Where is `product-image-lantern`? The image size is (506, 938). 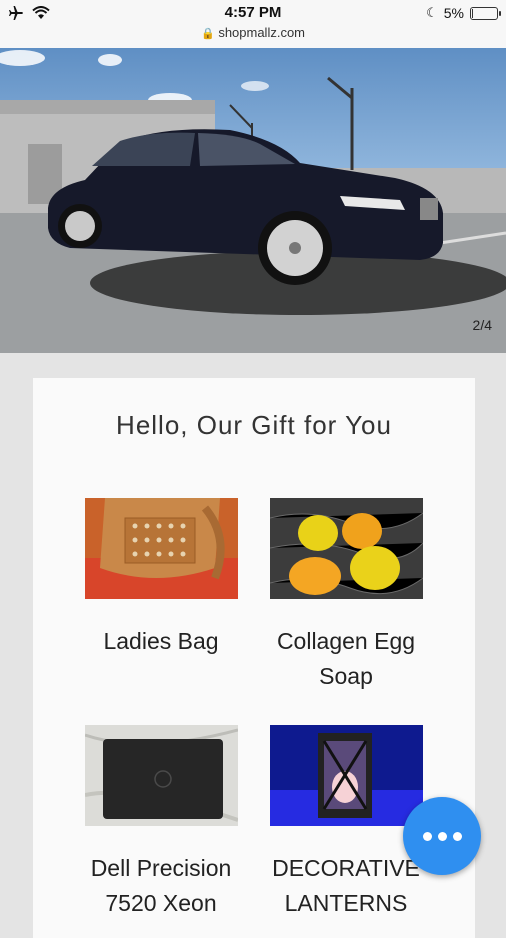 product-image-lantern is located at coordinates (346, 775).